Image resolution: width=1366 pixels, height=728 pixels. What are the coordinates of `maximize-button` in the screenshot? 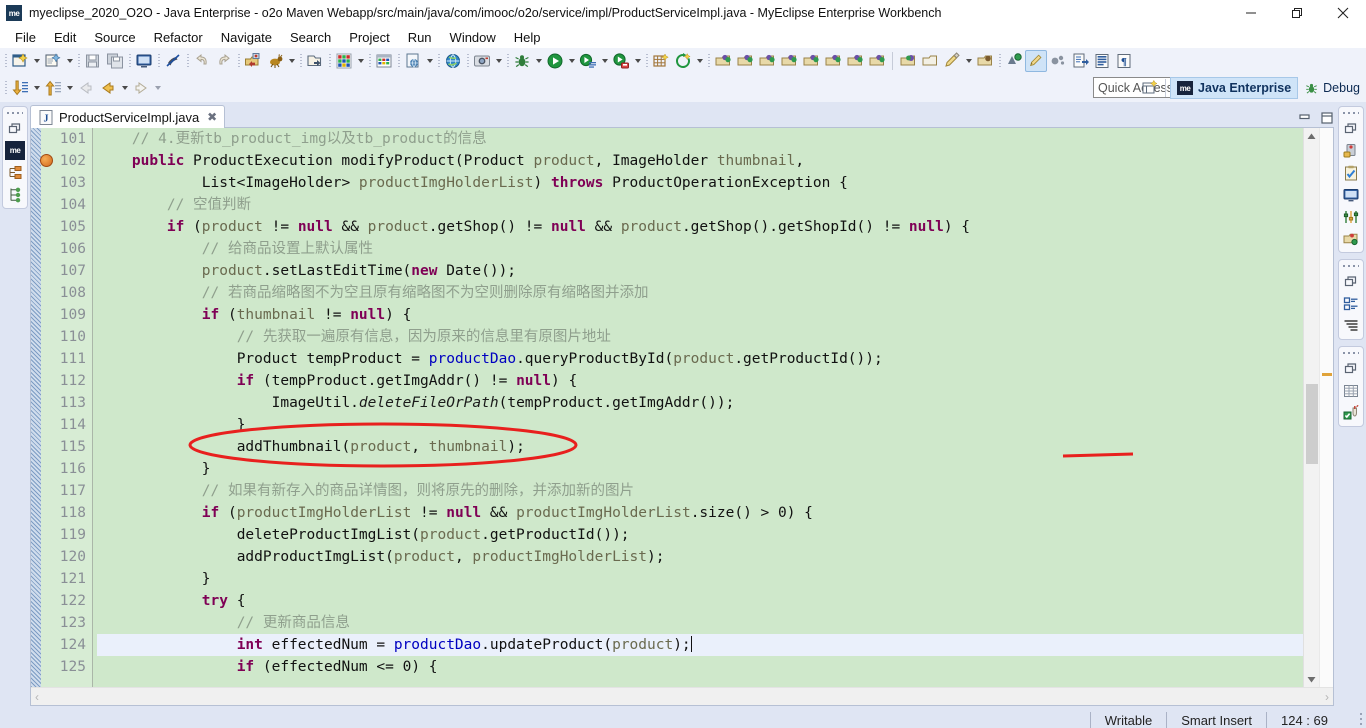 It's located at (1297, 13).